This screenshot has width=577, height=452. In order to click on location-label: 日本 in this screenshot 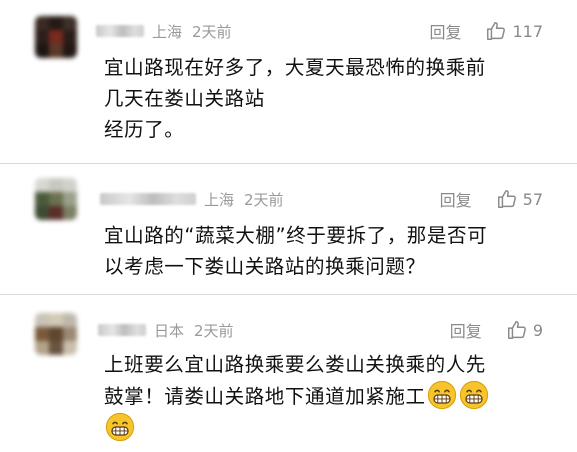, I will do `click(169, 330)`.